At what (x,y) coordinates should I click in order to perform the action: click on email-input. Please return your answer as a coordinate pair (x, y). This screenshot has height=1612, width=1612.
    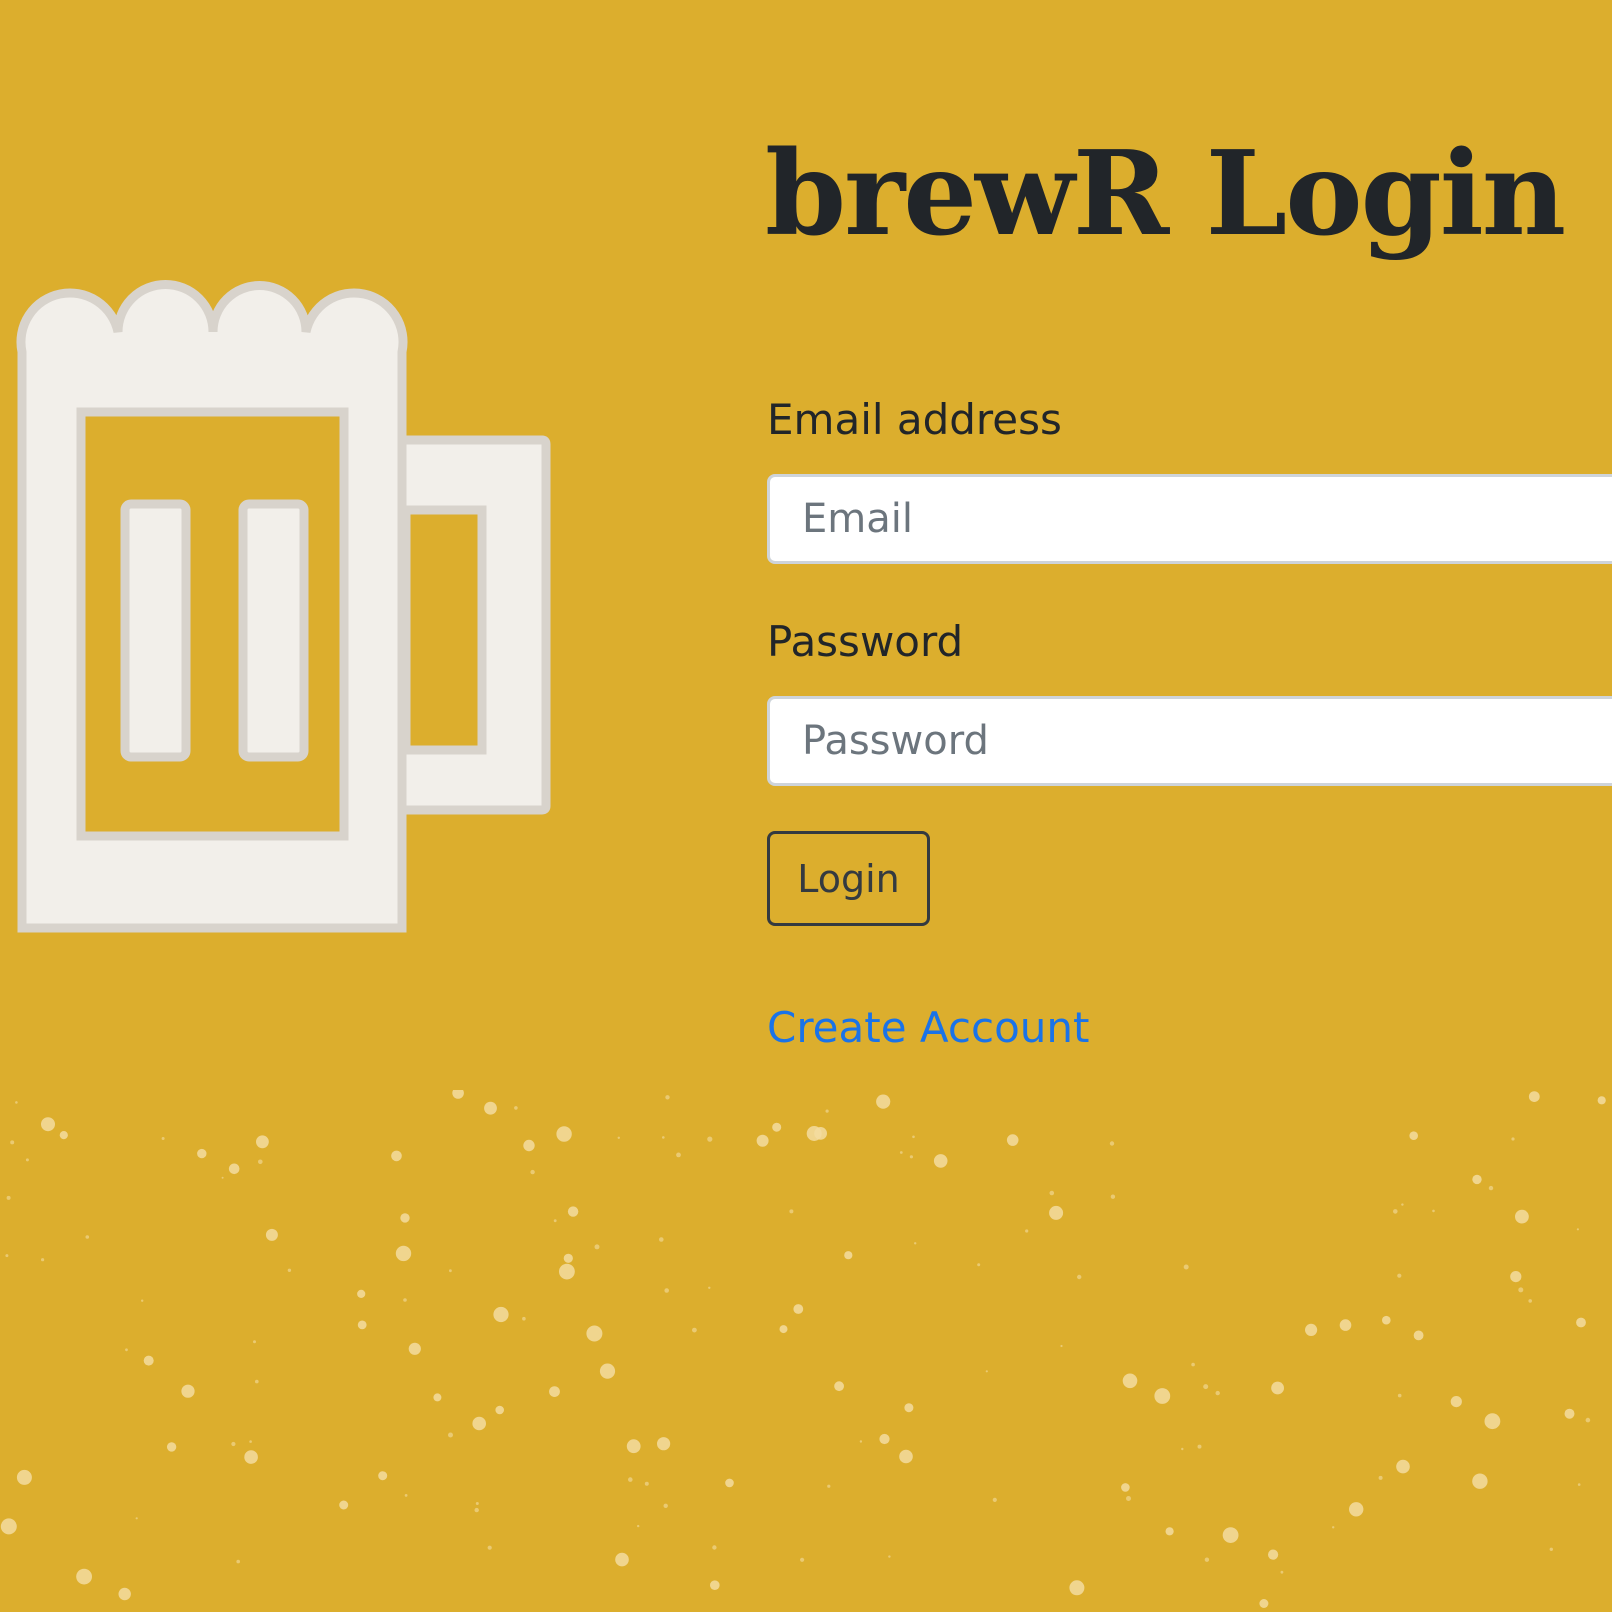
    Looking at the image, I should click on (1189, 519).